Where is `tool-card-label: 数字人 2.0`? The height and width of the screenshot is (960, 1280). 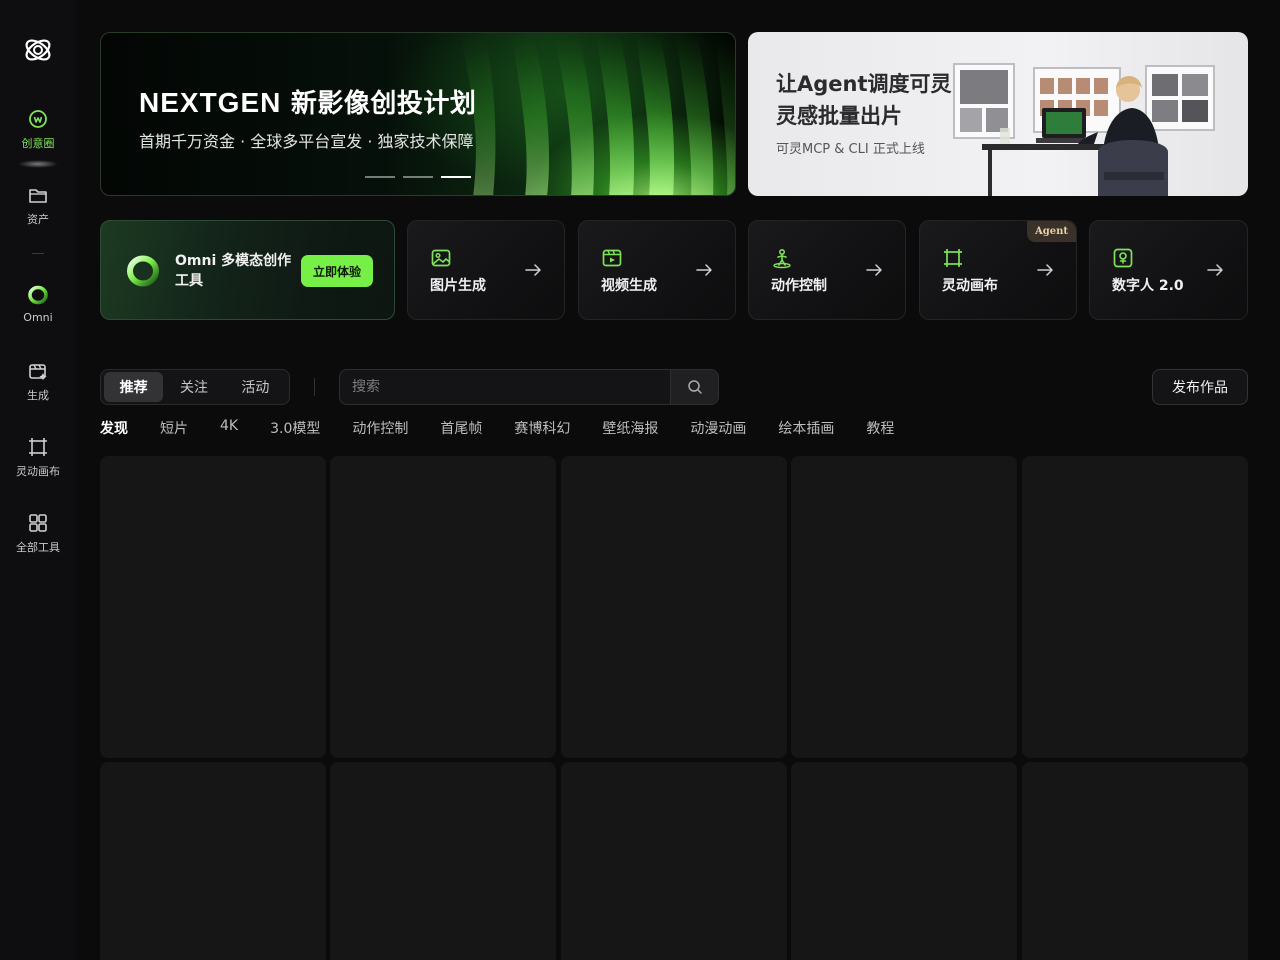
tool-card-label: 数字人 2.0 is located at coordinates (1148, 286).